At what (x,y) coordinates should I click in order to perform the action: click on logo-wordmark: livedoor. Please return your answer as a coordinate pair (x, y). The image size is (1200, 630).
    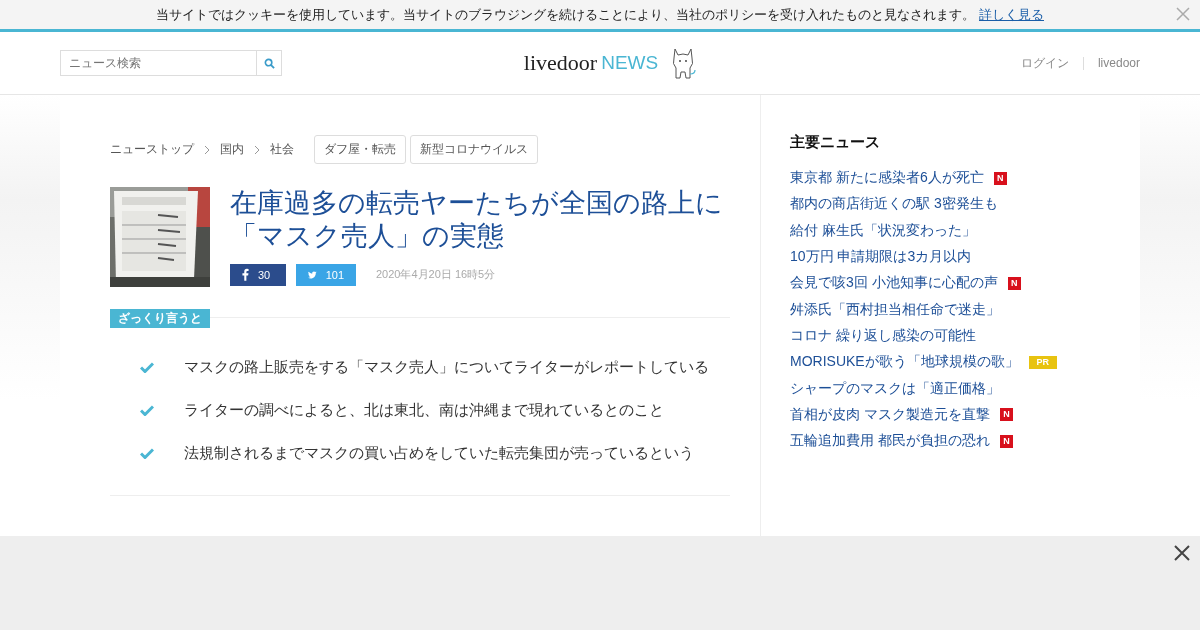
    Looking at the image, I should click on (560, 63).